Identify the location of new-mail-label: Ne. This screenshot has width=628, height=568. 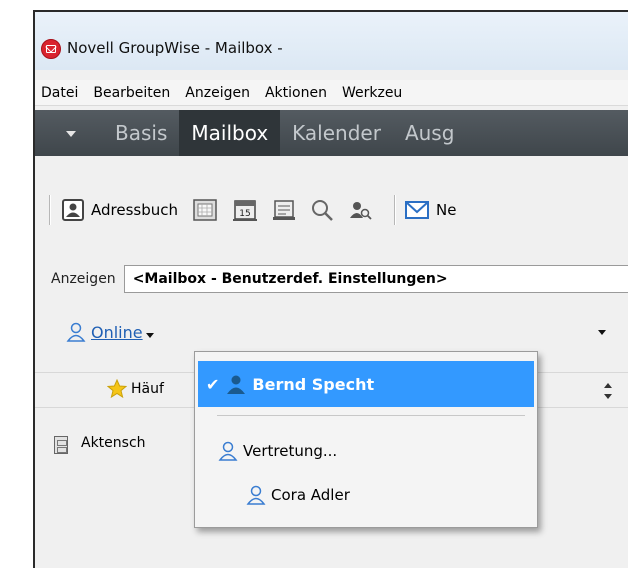
(446, 210).